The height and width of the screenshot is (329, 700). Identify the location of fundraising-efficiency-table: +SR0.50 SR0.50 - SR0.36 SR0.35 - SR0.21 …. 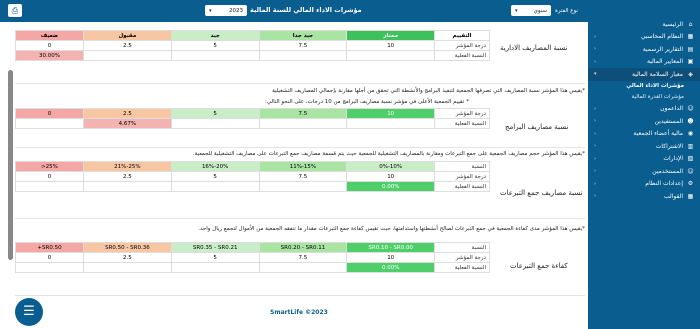
(252, 257).